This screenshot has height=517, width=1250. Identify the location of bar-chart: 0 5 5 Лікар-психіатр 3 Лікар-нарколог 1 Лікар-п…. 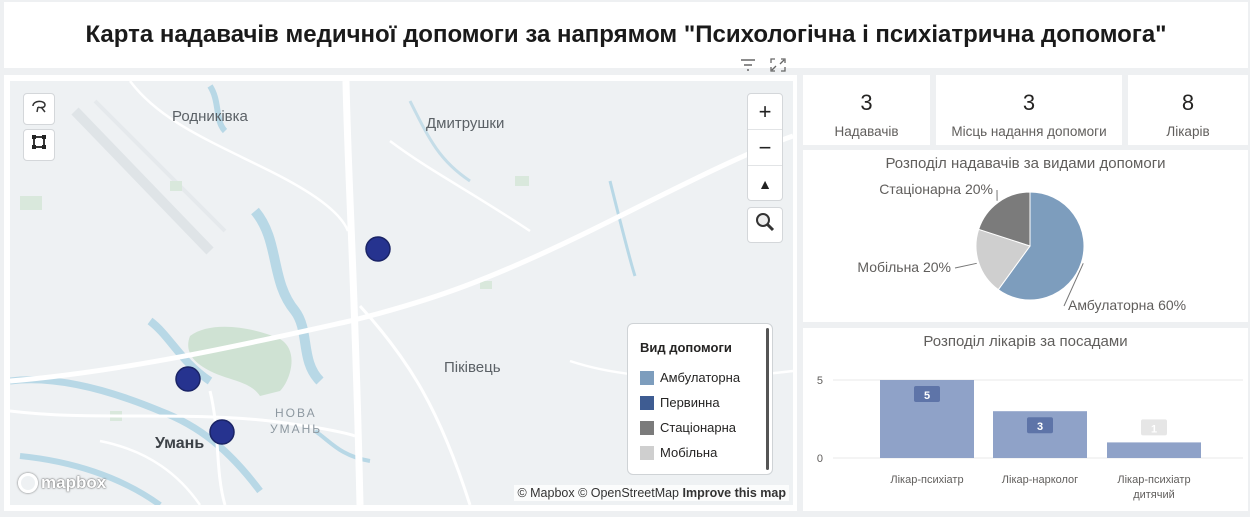
(1030, 438).